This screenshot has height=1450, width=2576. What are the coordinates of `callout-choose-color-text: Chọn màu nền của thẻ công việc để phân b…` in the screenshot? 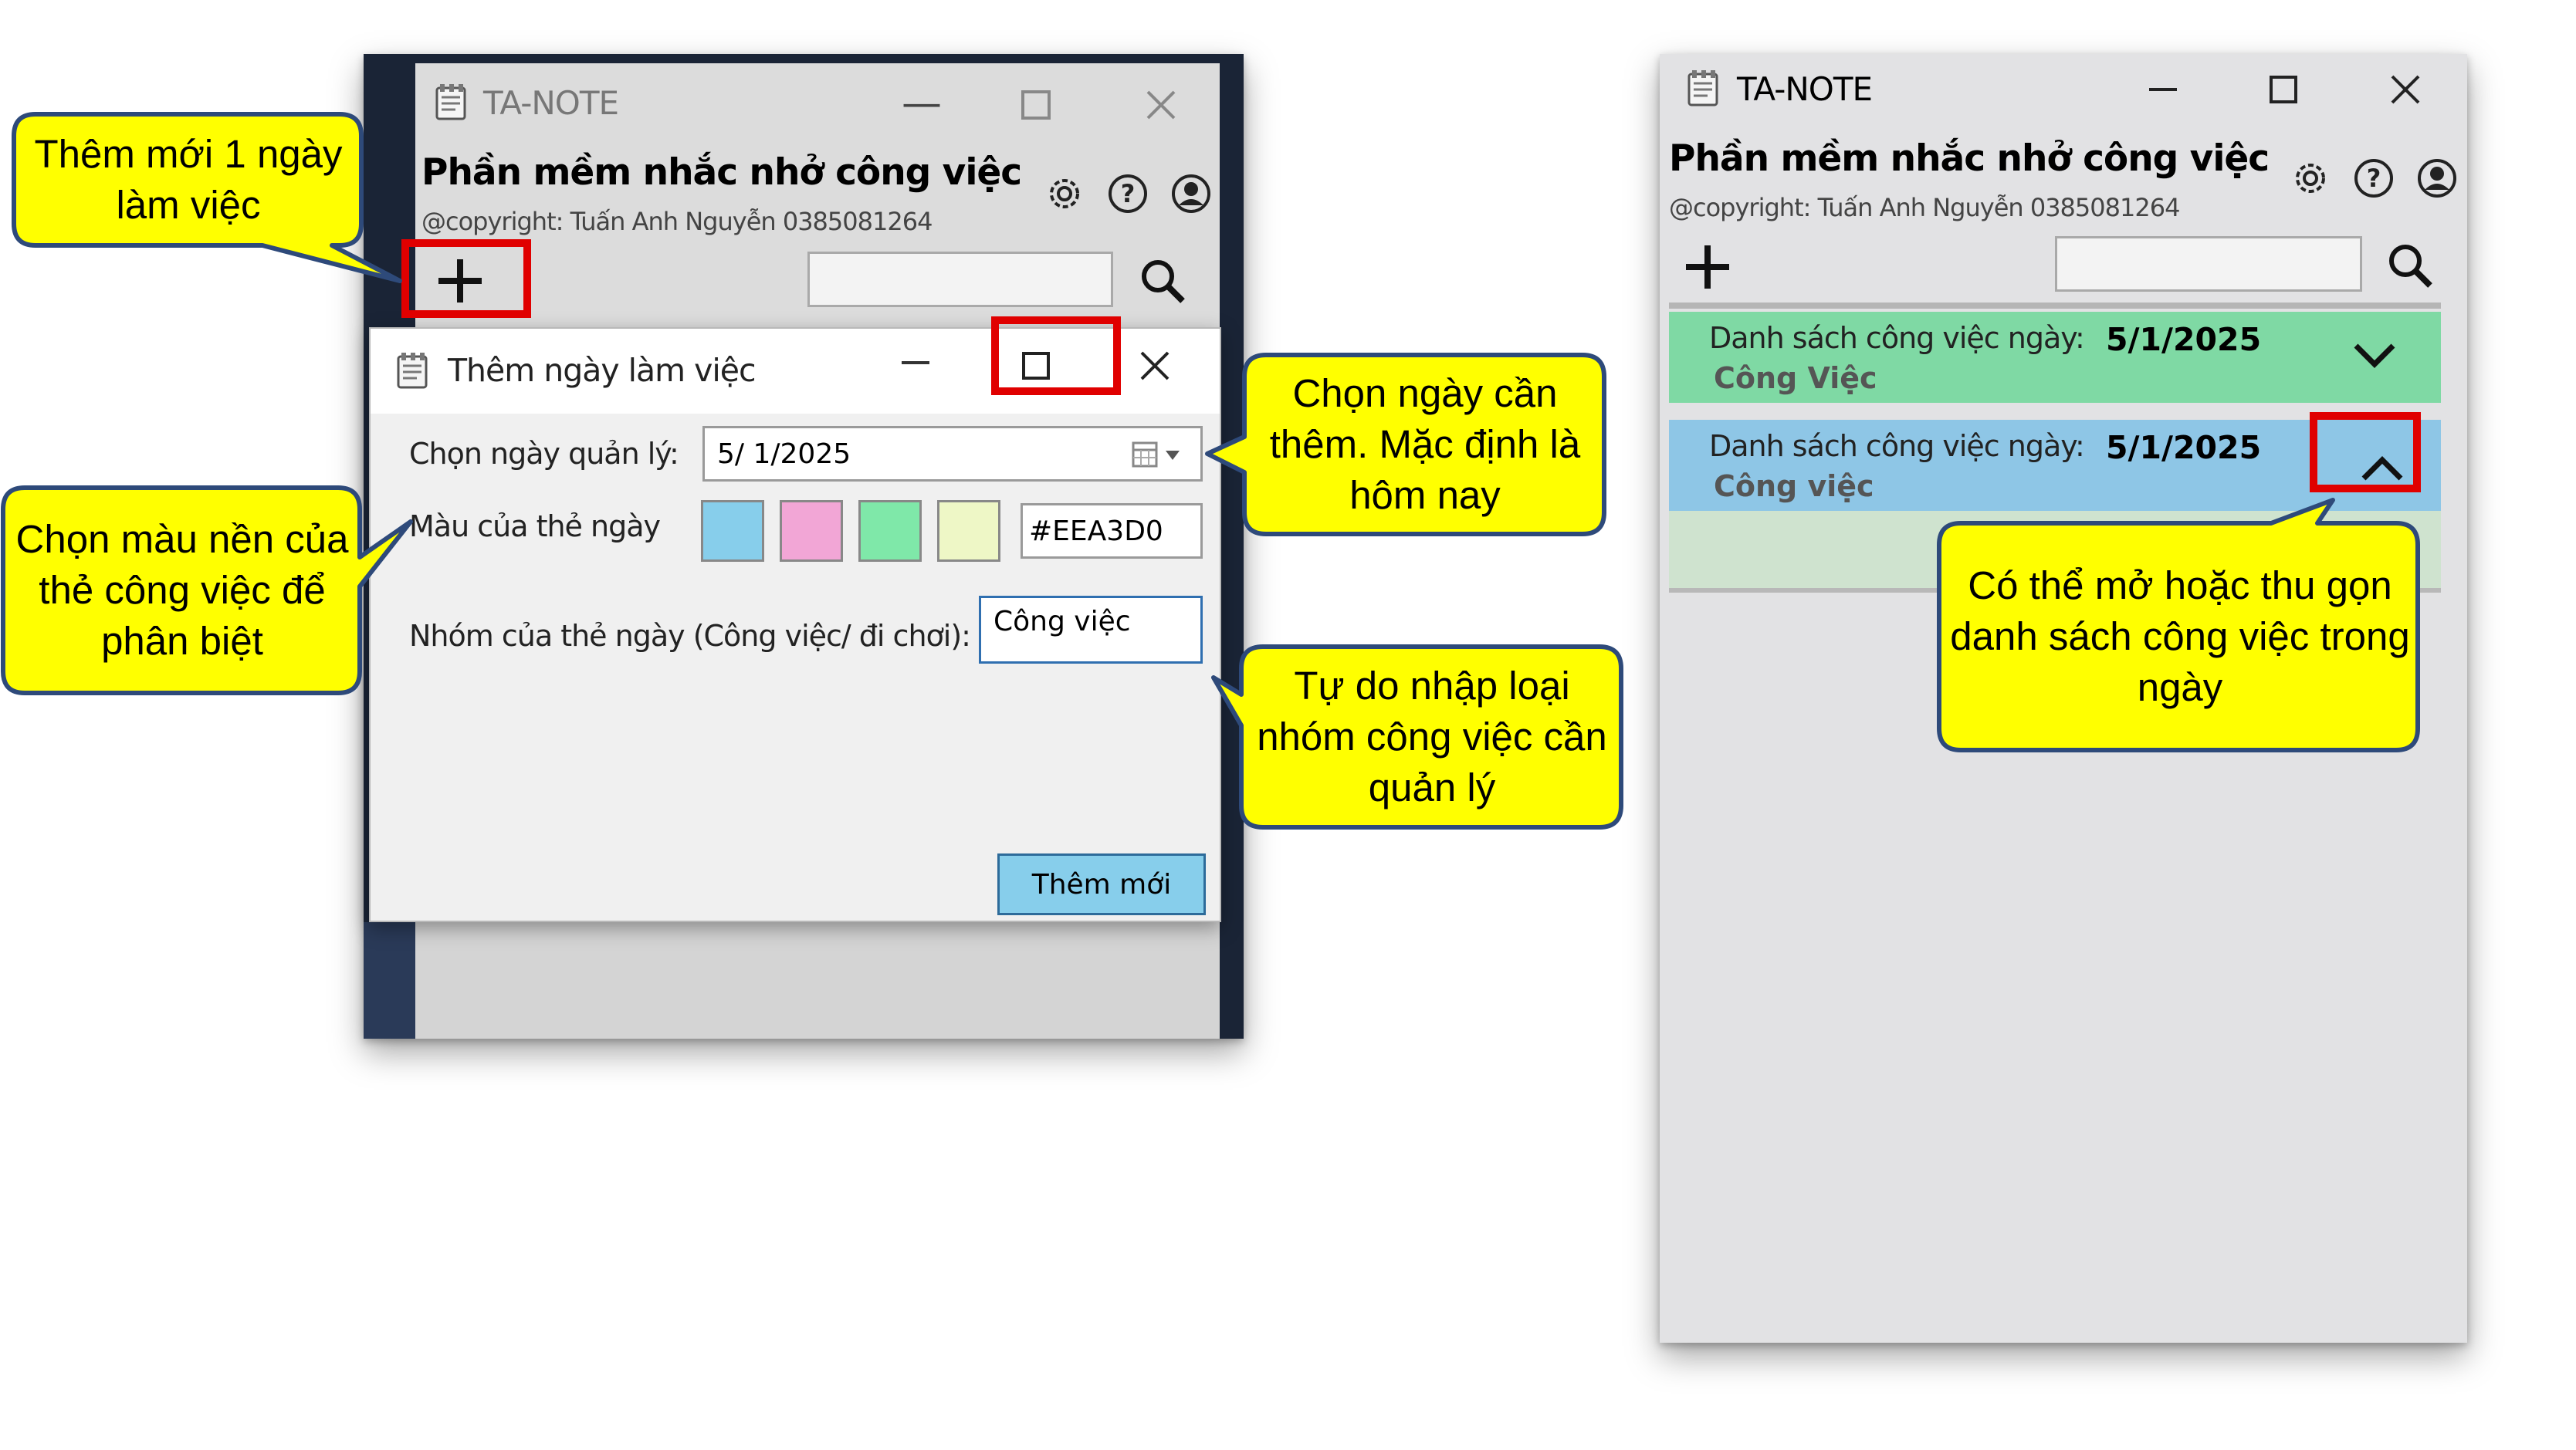 It's located at (182, 590).